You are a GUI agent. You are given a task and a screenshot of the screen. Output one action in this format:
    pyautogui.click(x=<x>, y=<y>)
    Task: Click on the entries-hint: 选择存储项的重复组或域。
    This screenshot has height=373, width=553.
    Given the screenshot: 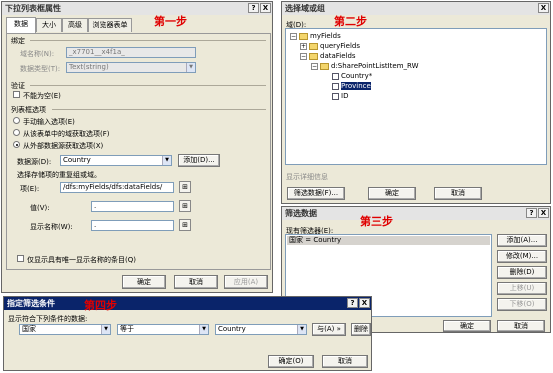 What is the action you would take?
    pyautogui.click(x=59, y=175)
    